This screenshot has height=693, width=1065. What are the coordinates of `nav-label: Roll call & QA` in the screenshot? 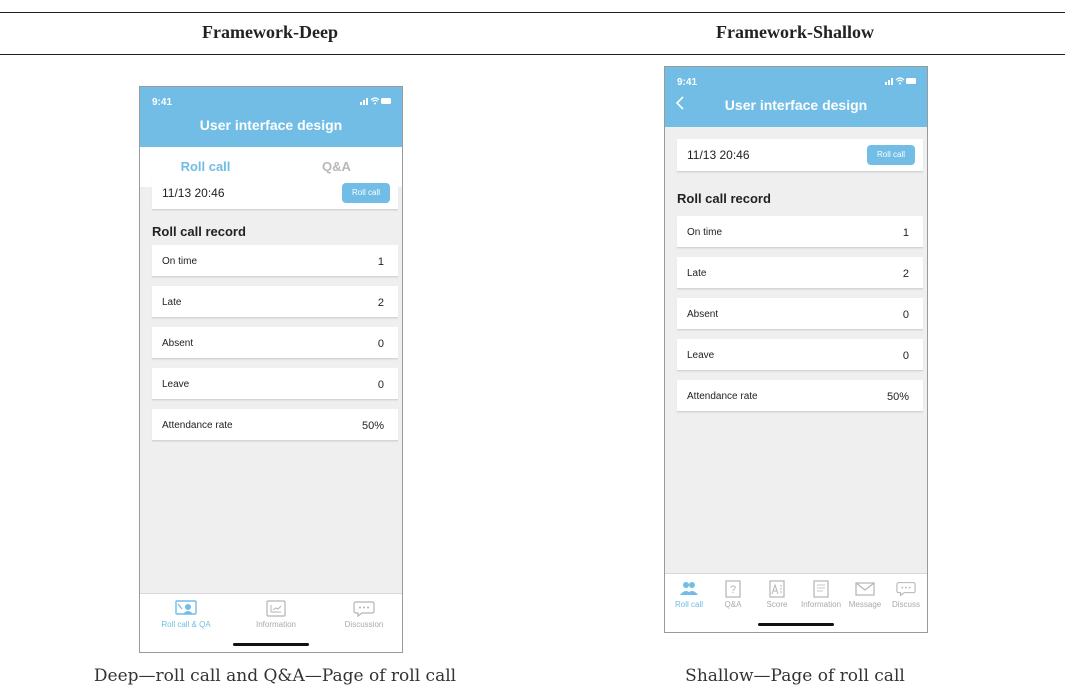 It's located at (186, 624).